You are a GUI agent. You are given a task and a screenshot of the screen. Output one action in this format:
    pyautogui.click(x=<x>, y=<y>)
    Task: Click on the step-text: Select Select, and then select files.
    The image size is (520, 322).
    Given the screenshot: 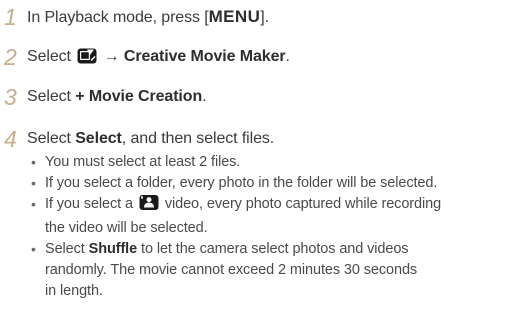 What is the action you would take?
    pyautogui.click(x=150, y=138)
    